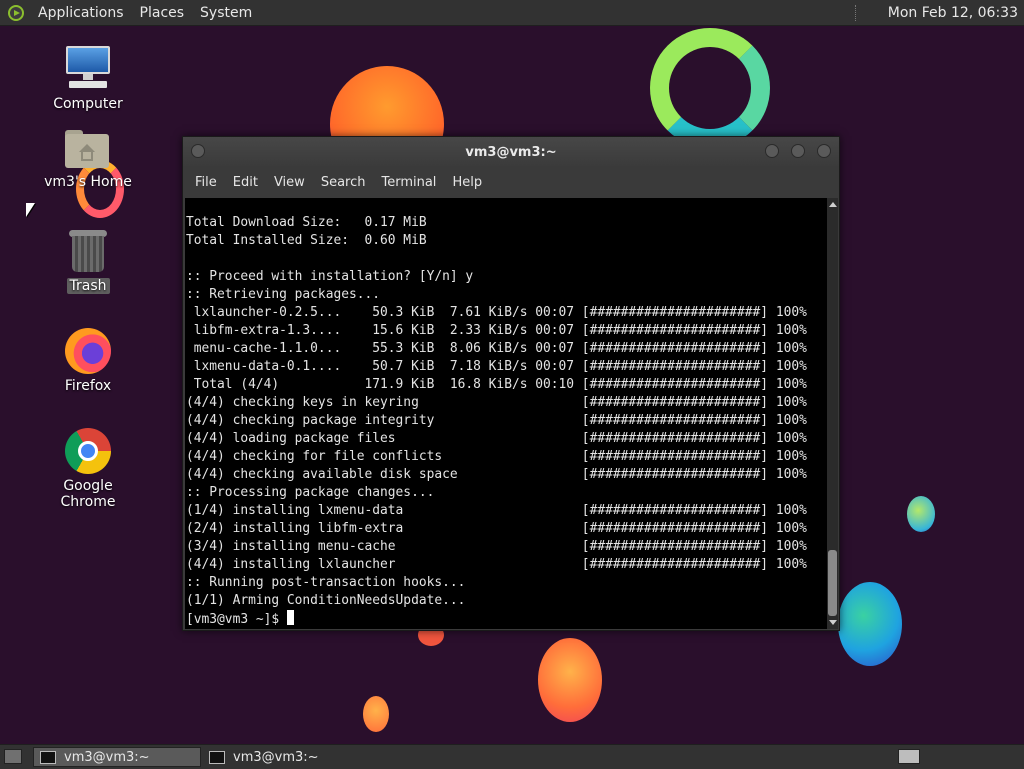 The height and width of the screenshot is (769, 1024). I want to click on background-small-blob-right, so click(921, 514).